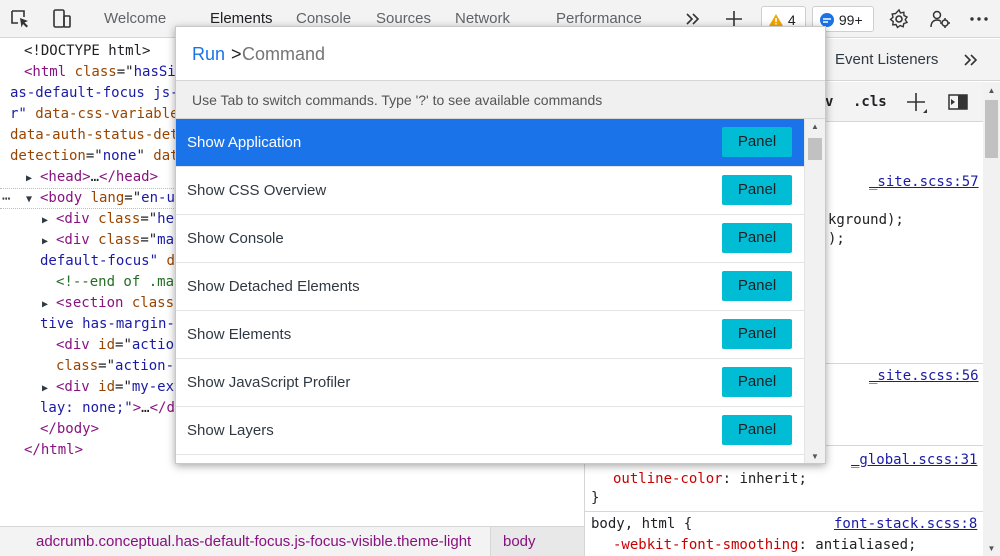 The width and height of the screenshot is (1000, 556). I want to click on css-declaration: outline-color: inherit;, so click(710, 479).